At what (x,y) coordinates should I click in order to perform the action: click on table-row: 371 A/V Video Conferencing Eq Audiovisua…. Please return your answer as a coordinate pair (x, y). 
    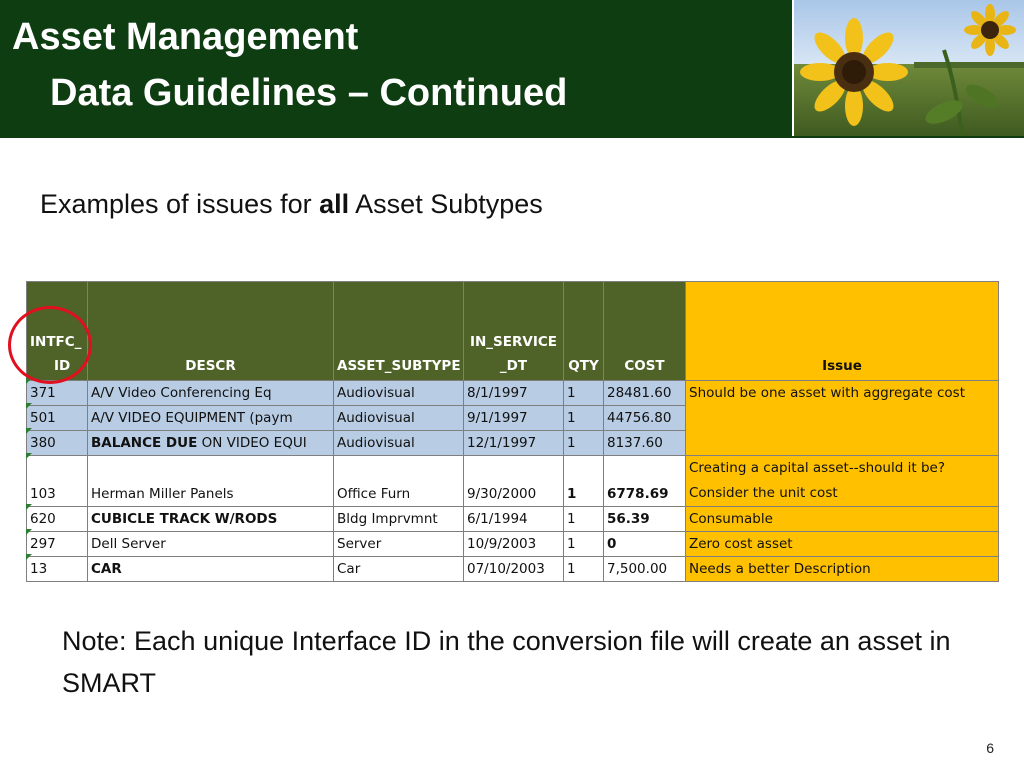
    Looking at the image, I should click on (512, 418).